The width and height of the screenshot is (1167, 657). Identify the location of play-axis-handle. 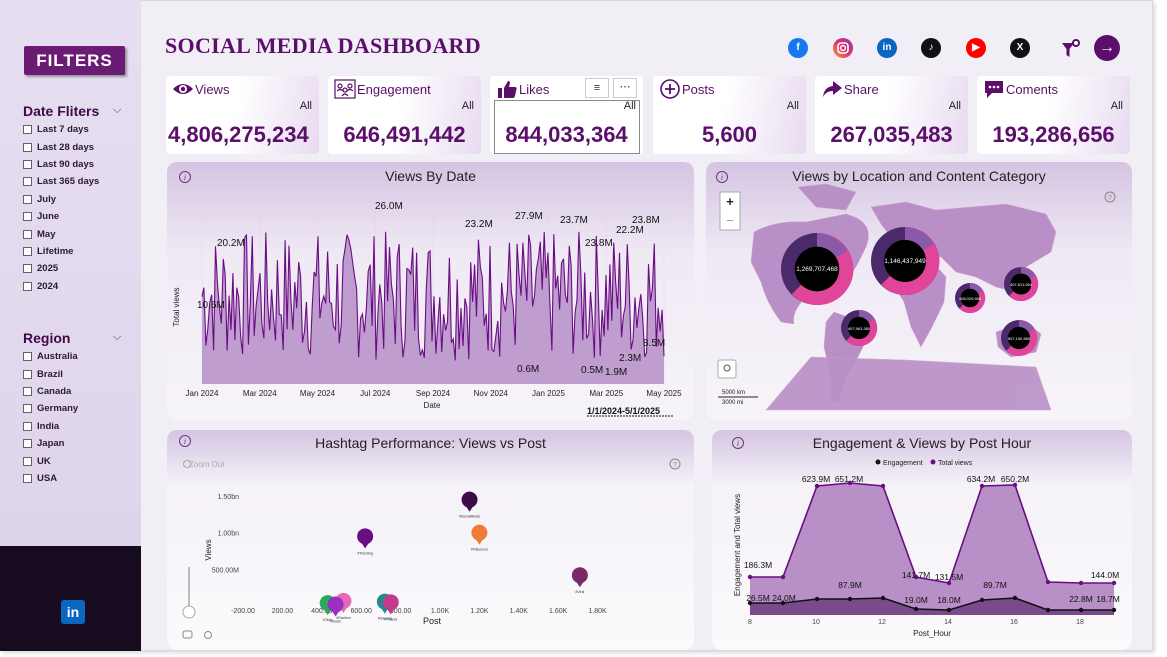
(189, 612).